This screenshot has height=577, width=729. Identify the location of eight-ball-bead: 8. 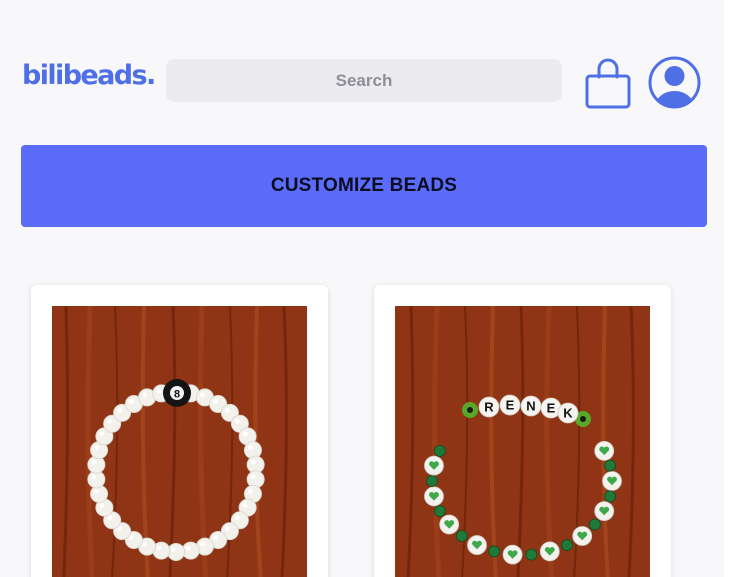
(177, 393).